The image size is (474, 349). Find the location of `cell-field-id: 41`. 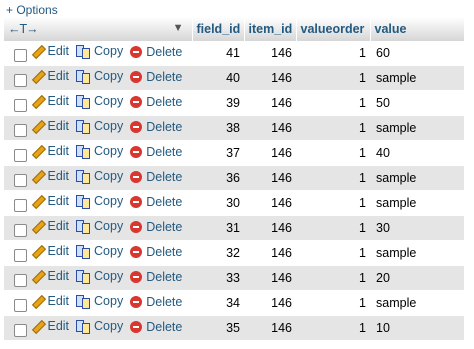

cell-field-id: 41 is located at coordinates (218, 53).